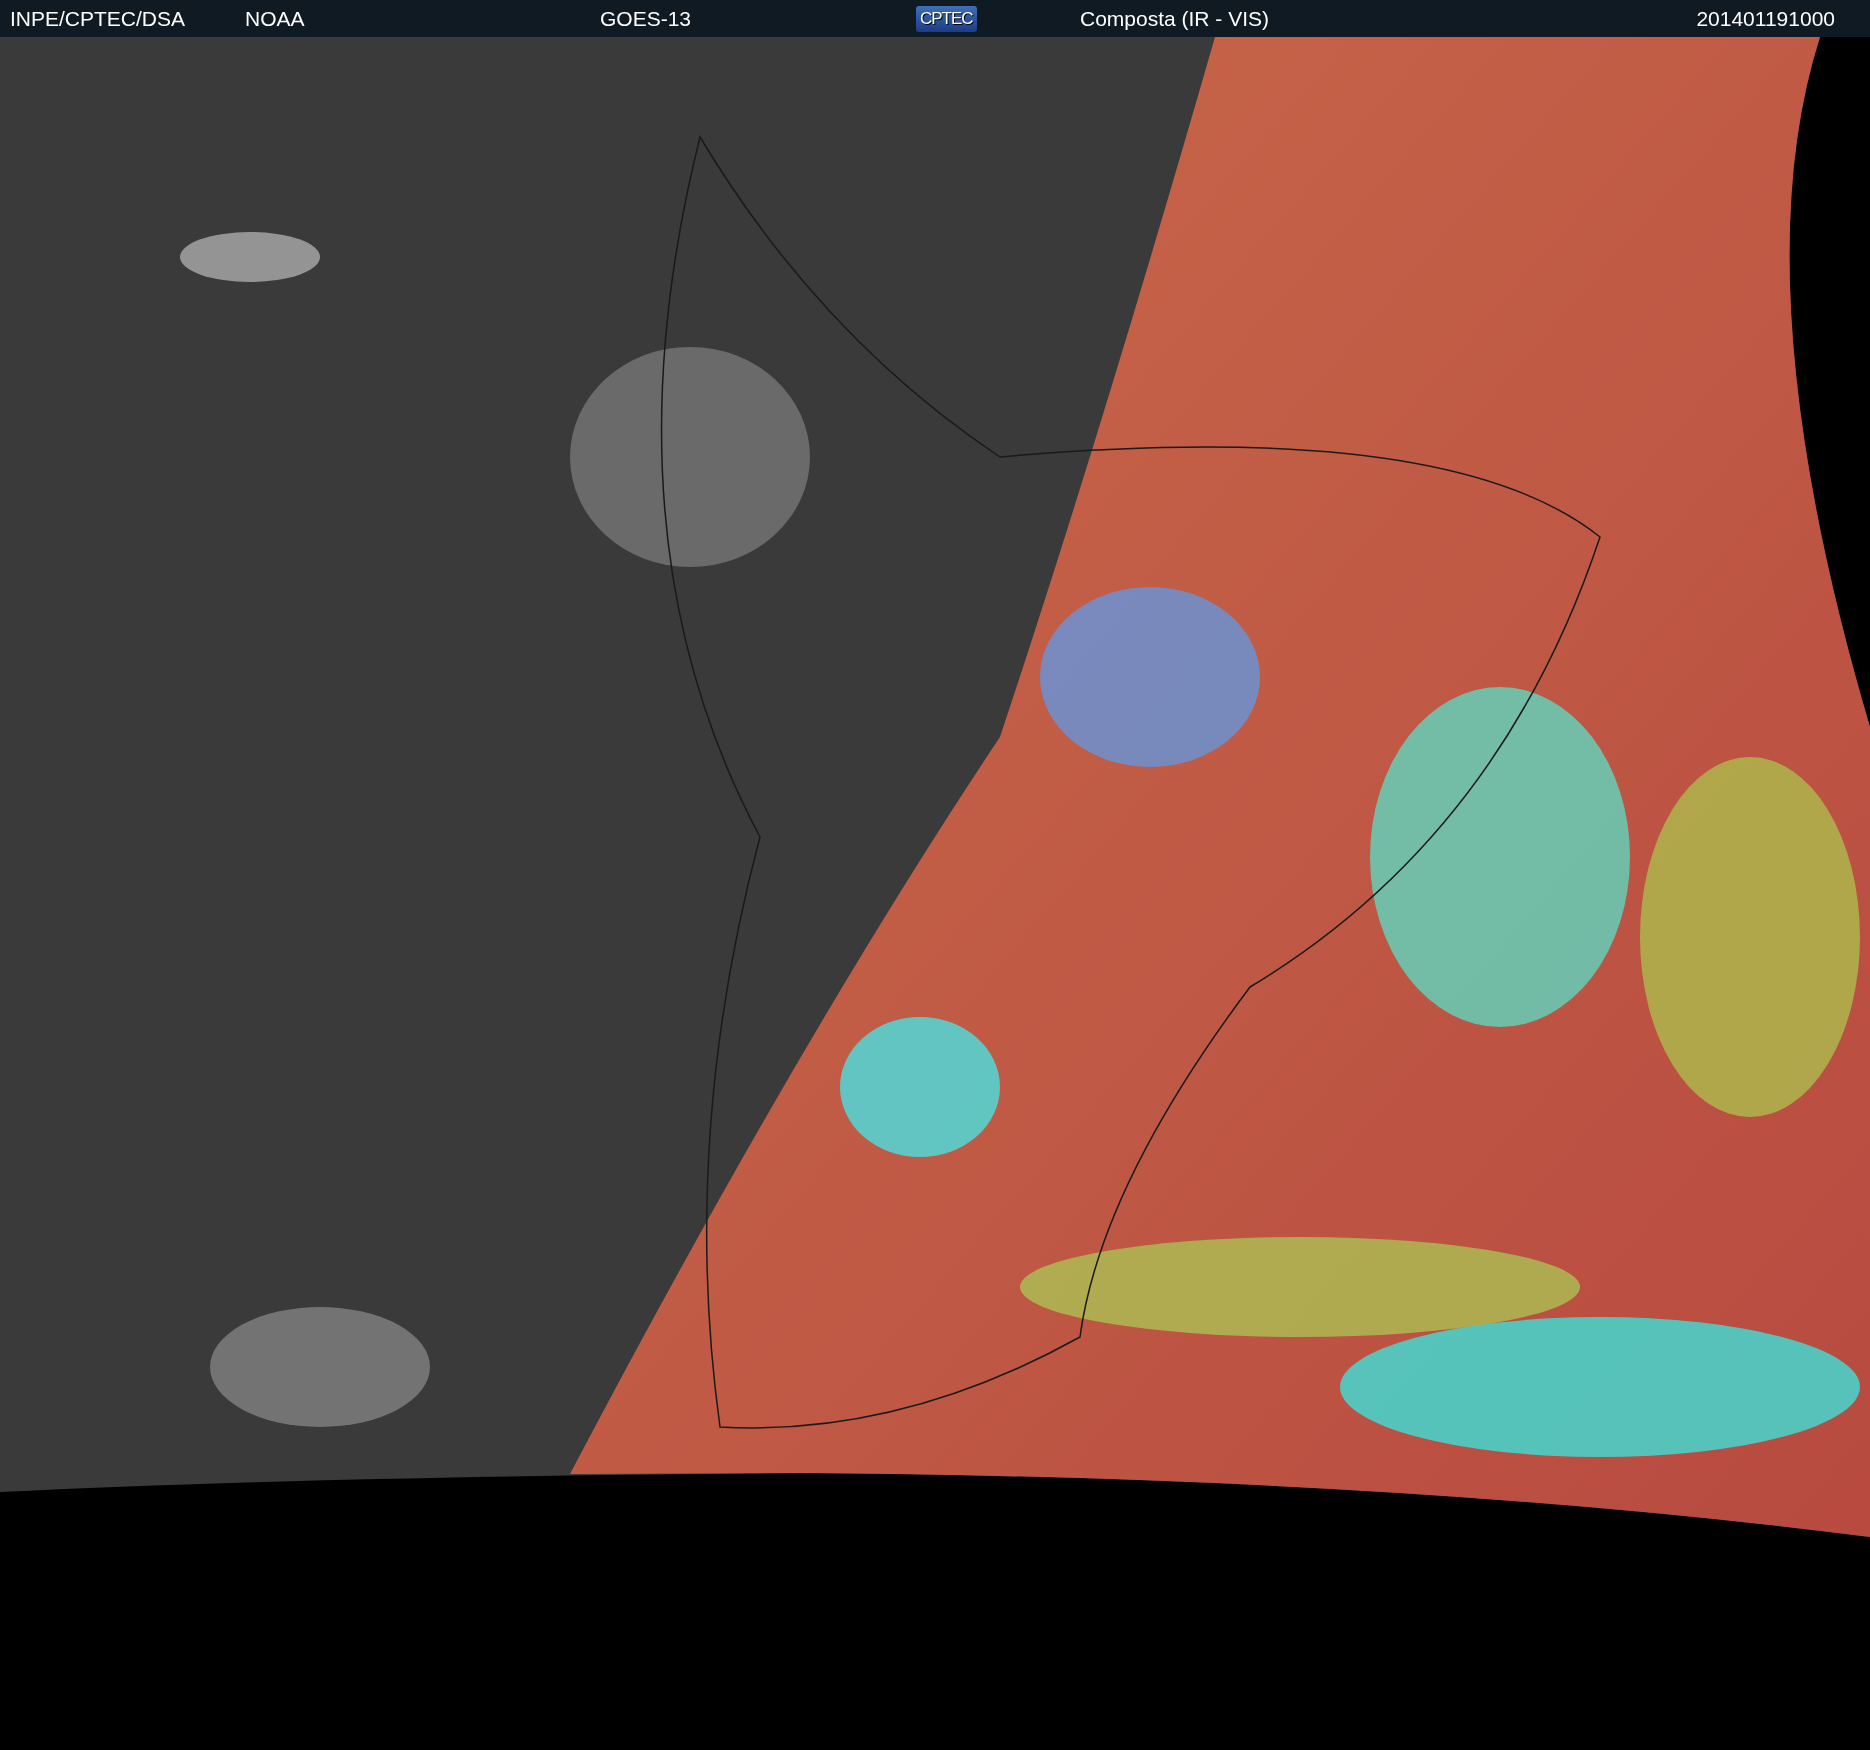 The image size is (1870, 1750). What do you see at coordinates (1765, 18) in the screenshot?
I see `timestamp-label: 201401191000` at bounding box center [1765, 18].